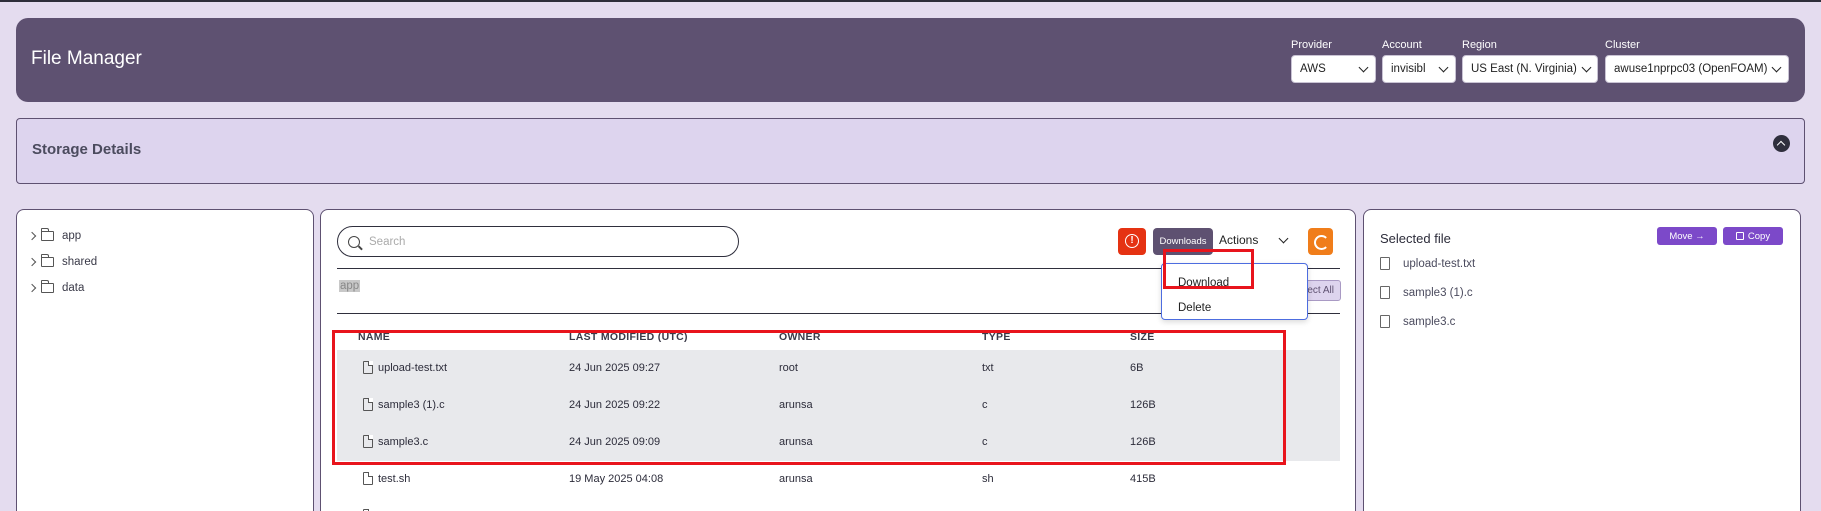 This screenshot has height=511, width=1821. I want to click on account-label: Account, so click(1402, 45).